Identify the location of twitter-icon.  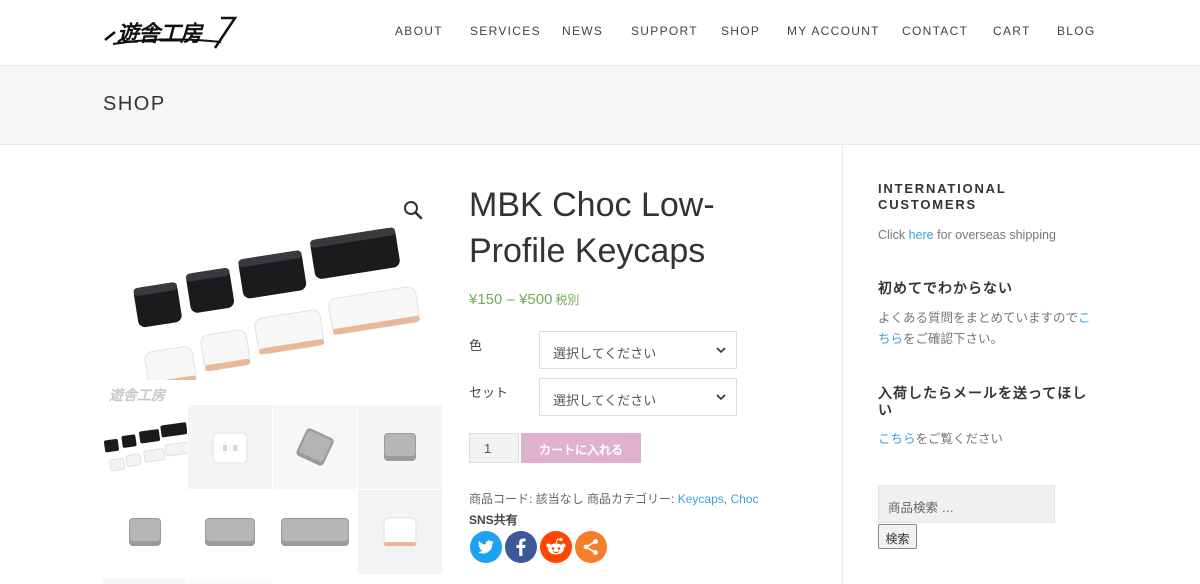
(486, 547).